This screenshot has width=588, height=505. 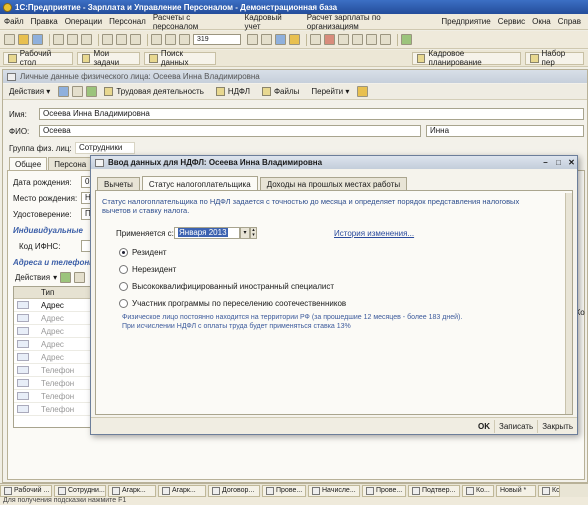 I want to click on menu-payroll: Расчет зарплаты по организациям, so click(x=371, y=22).